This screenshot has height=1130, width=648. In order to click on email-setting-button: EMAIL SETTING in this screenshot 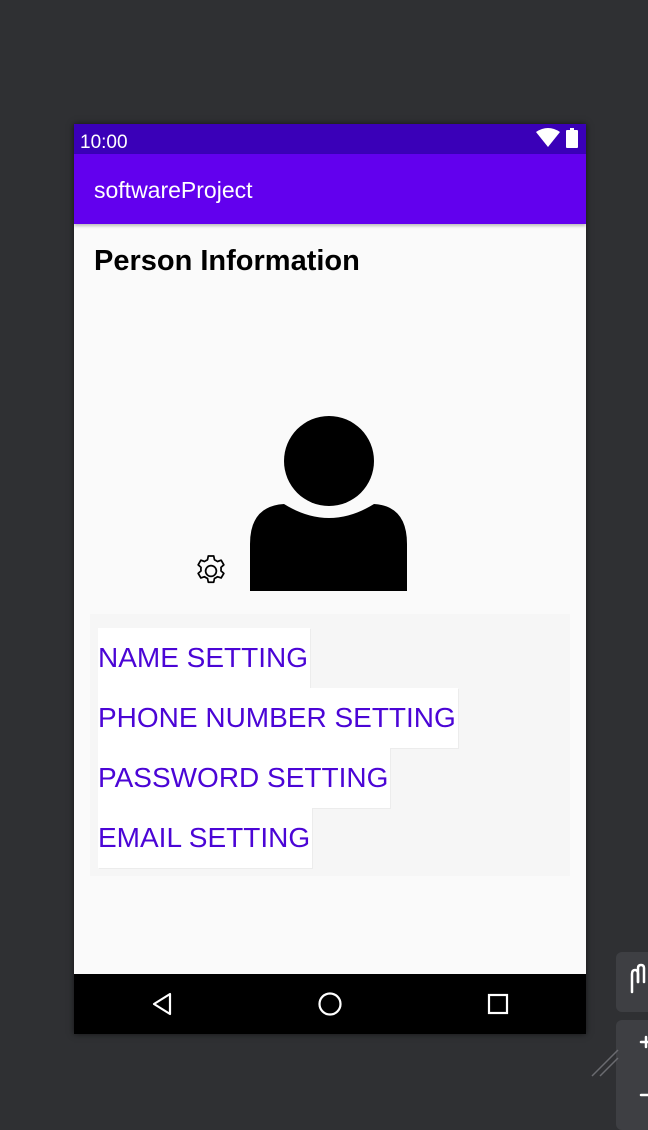, I will do `click(205, 838)`.